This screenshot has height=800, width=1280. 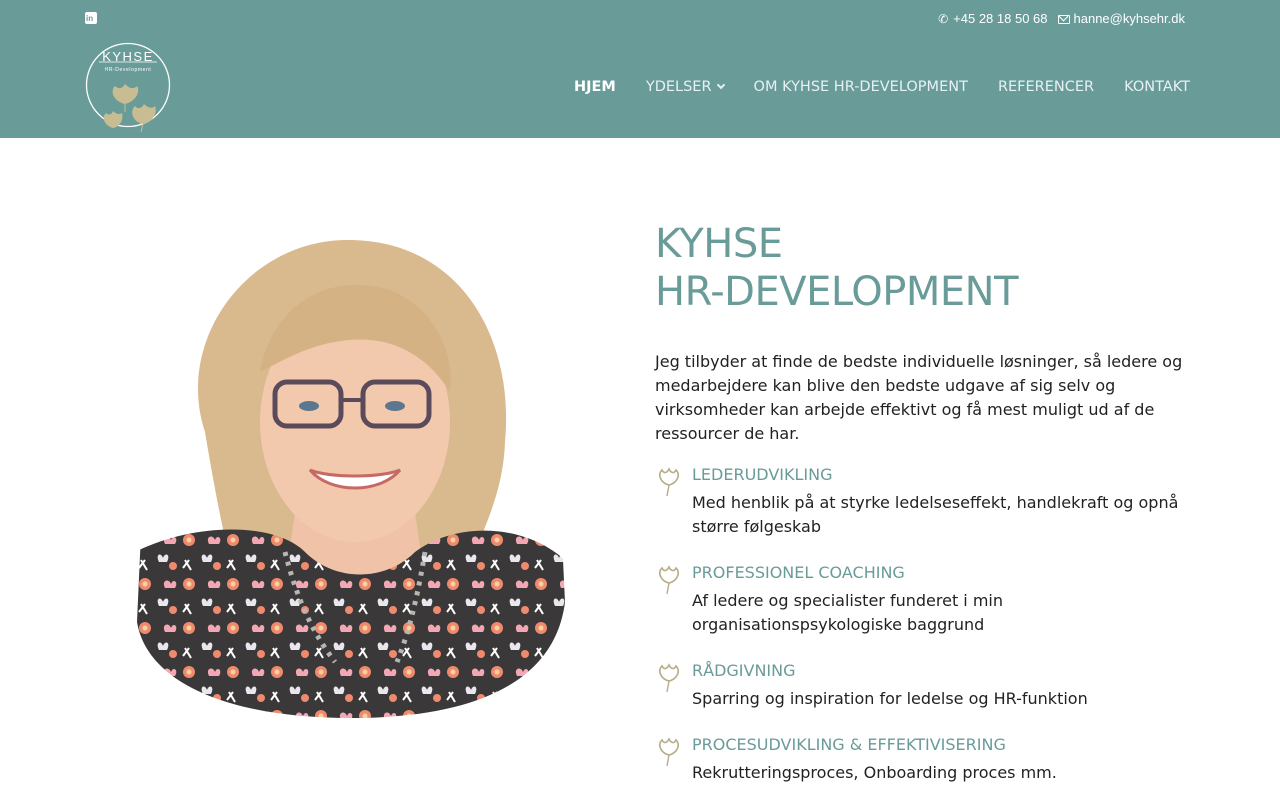 I want to click on phone-link: ✆ +45 28 18 50 68, so click(x=992, y=19).